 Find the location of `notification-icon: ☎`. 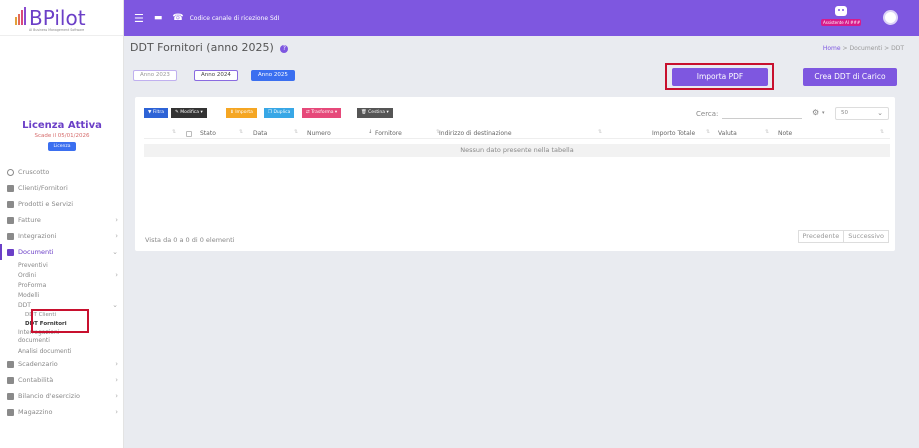

notification-icon: ☎ is located at coordinates (177, 18).